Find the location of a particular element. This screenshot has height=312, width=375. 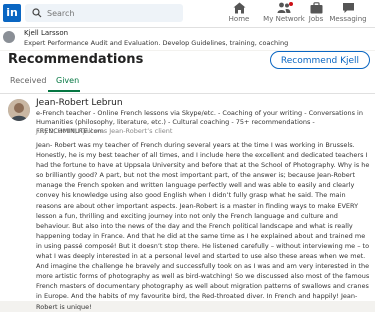

profile-name: Kjell Larsson is located at coordinates (46, 33).